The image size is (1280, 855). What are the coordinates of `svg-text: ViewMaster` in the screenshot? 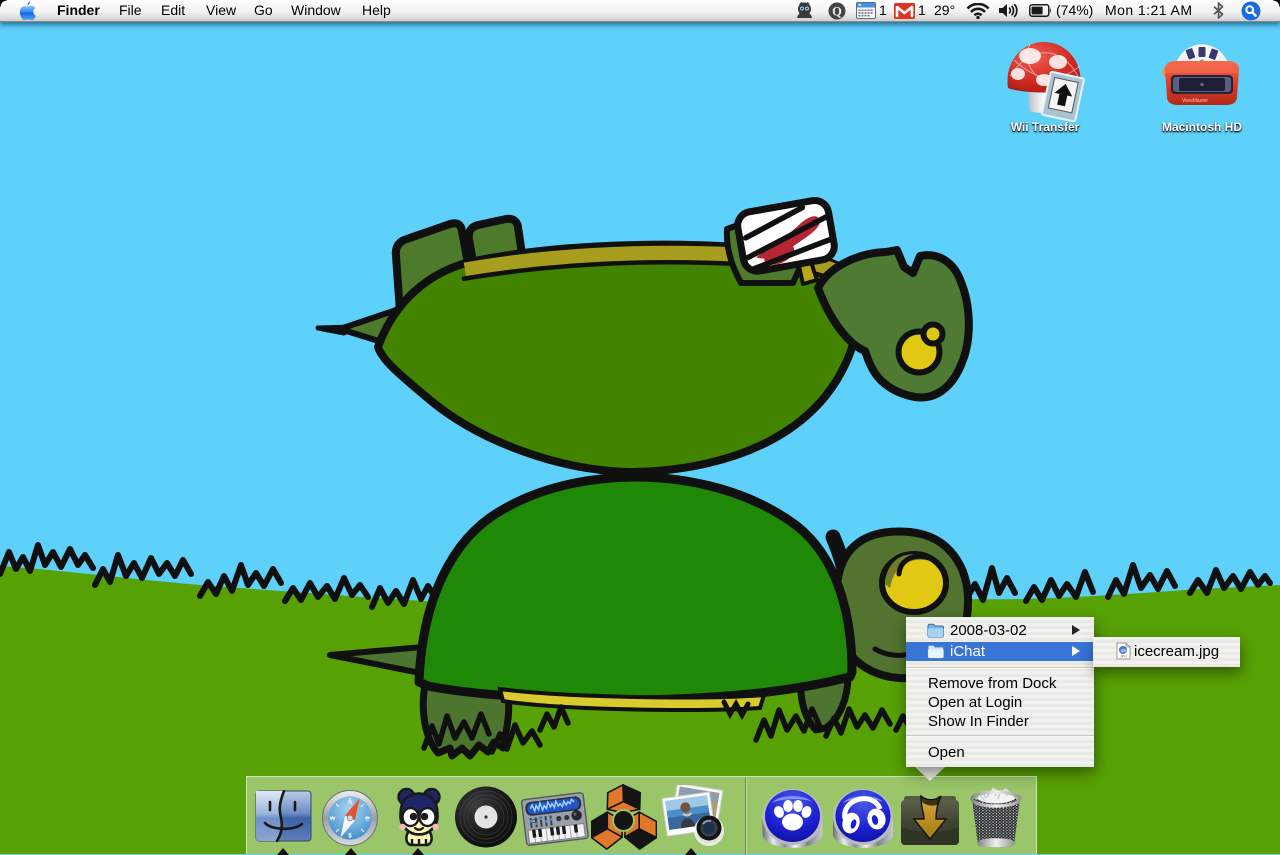 It's located at (1195, 101).